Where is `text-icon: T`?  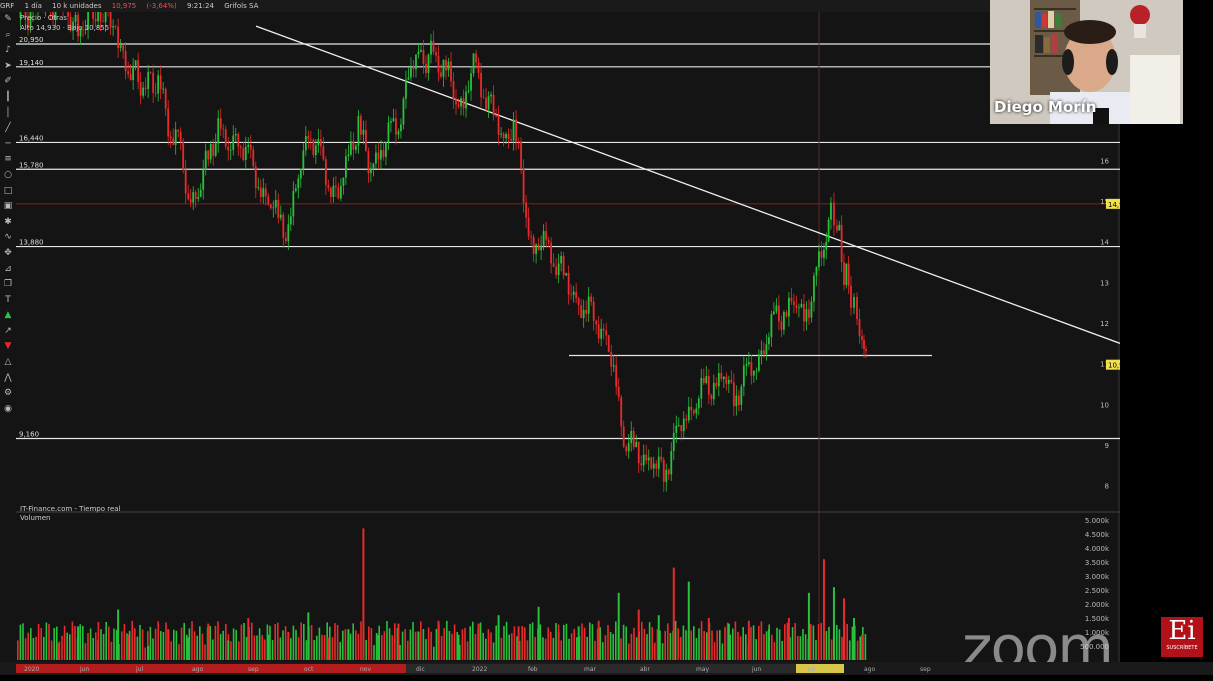
text-icon: T is located at coordinates (8, 301).